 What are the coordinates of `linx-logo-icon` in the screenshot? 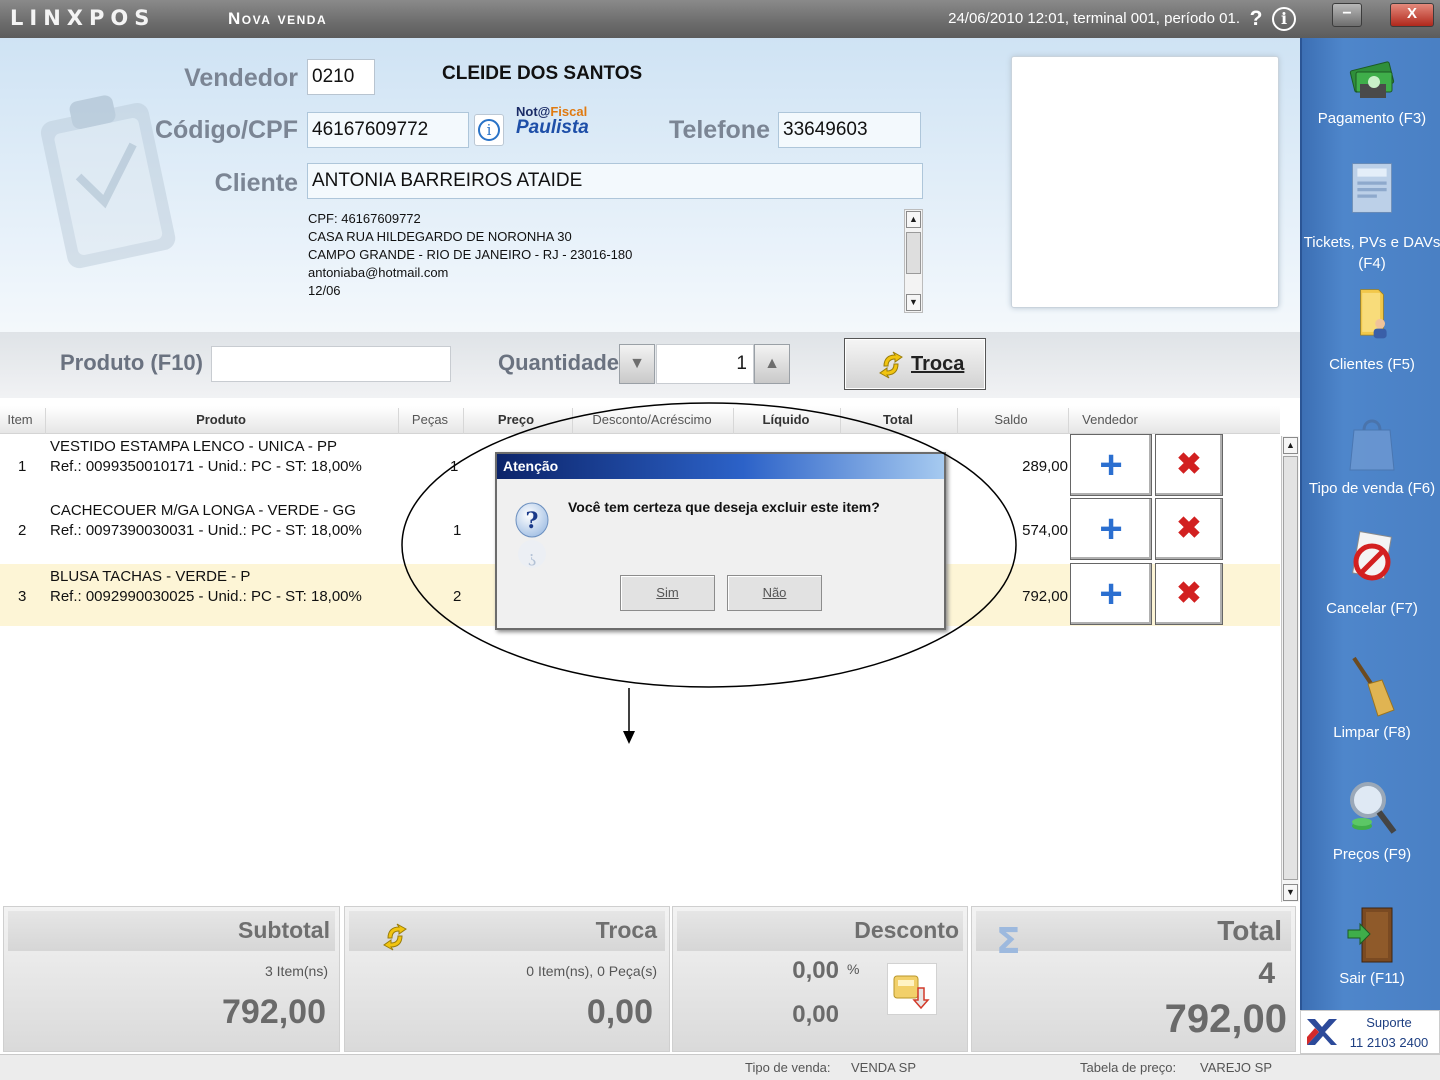 It's located at (1322, 1032).